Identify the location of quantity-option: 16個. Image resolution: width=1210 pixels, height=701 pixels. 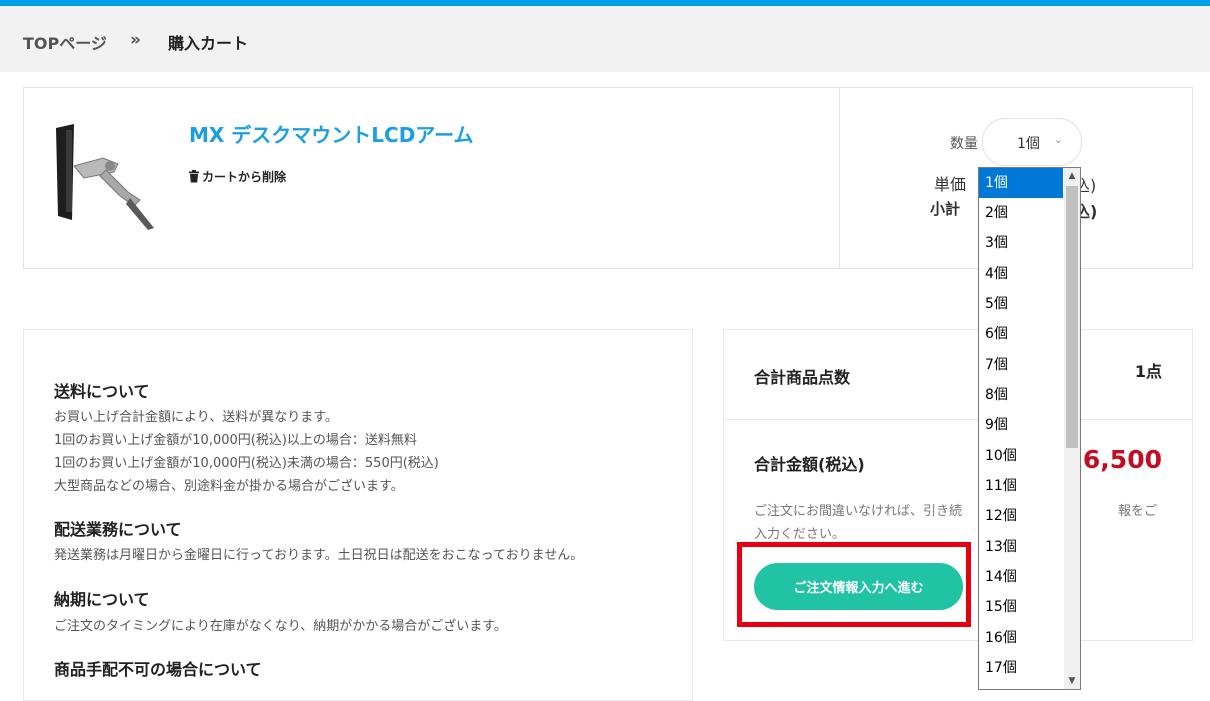
(1021, 638).